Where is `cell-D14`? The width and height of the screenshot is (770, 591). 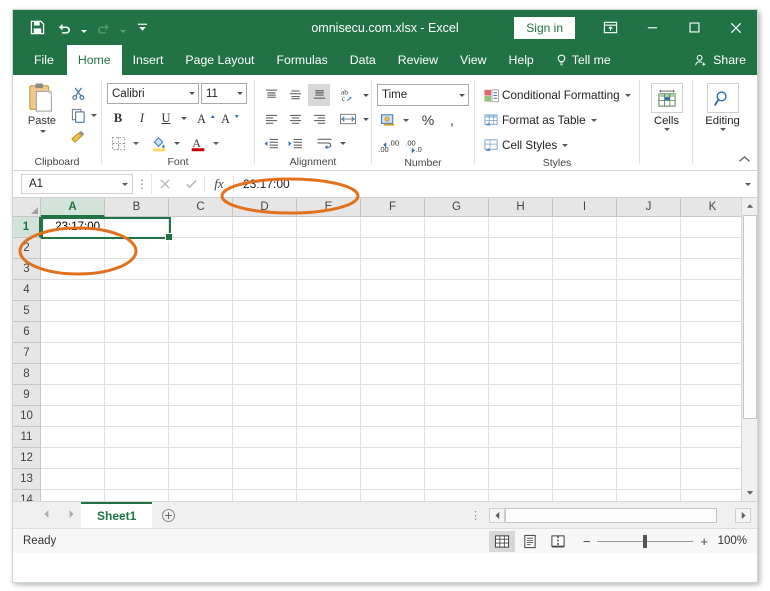
cell-D14 is located at coordinates (265, 495).